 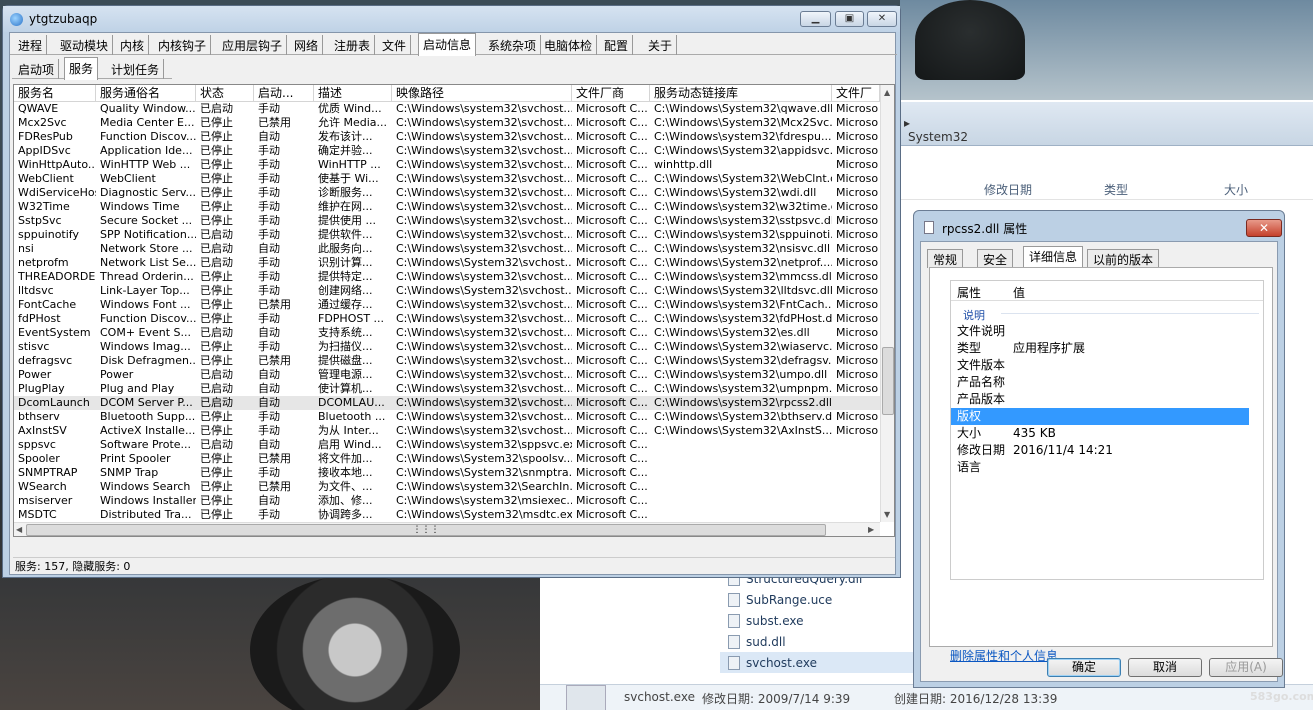 I want to click on maximize-button: ▣, so click(x=849, y=19).